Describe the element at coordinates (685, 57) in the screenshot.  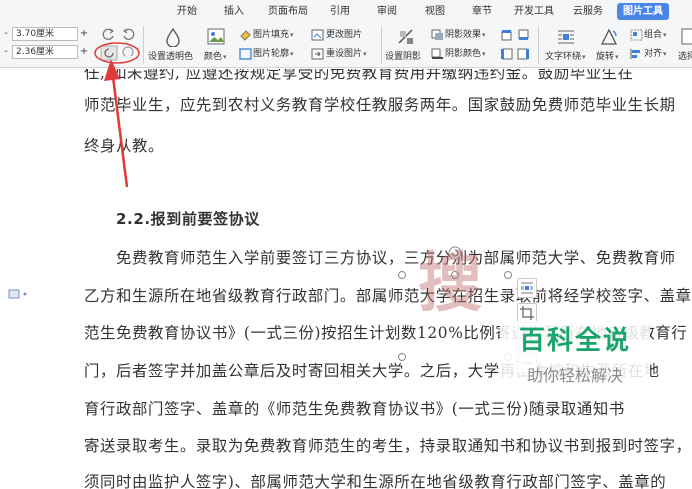
I see `select-button: 选择` at that location.